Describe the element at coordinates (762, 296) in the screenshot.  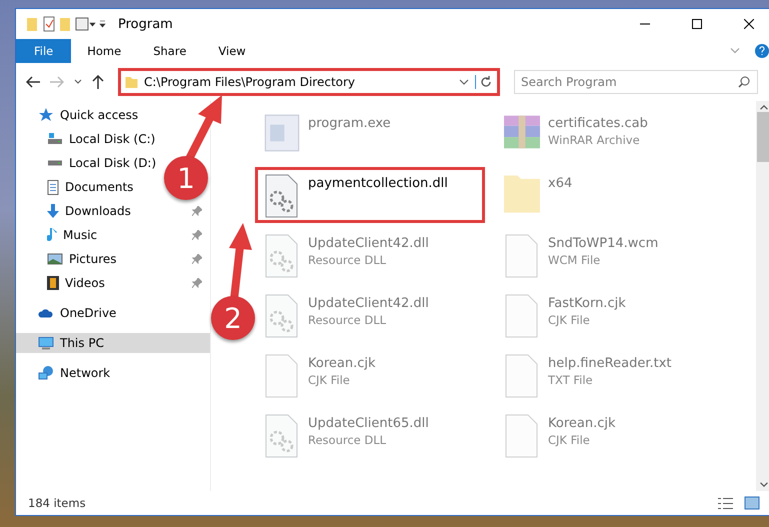
I see `scrollbar` at that location.